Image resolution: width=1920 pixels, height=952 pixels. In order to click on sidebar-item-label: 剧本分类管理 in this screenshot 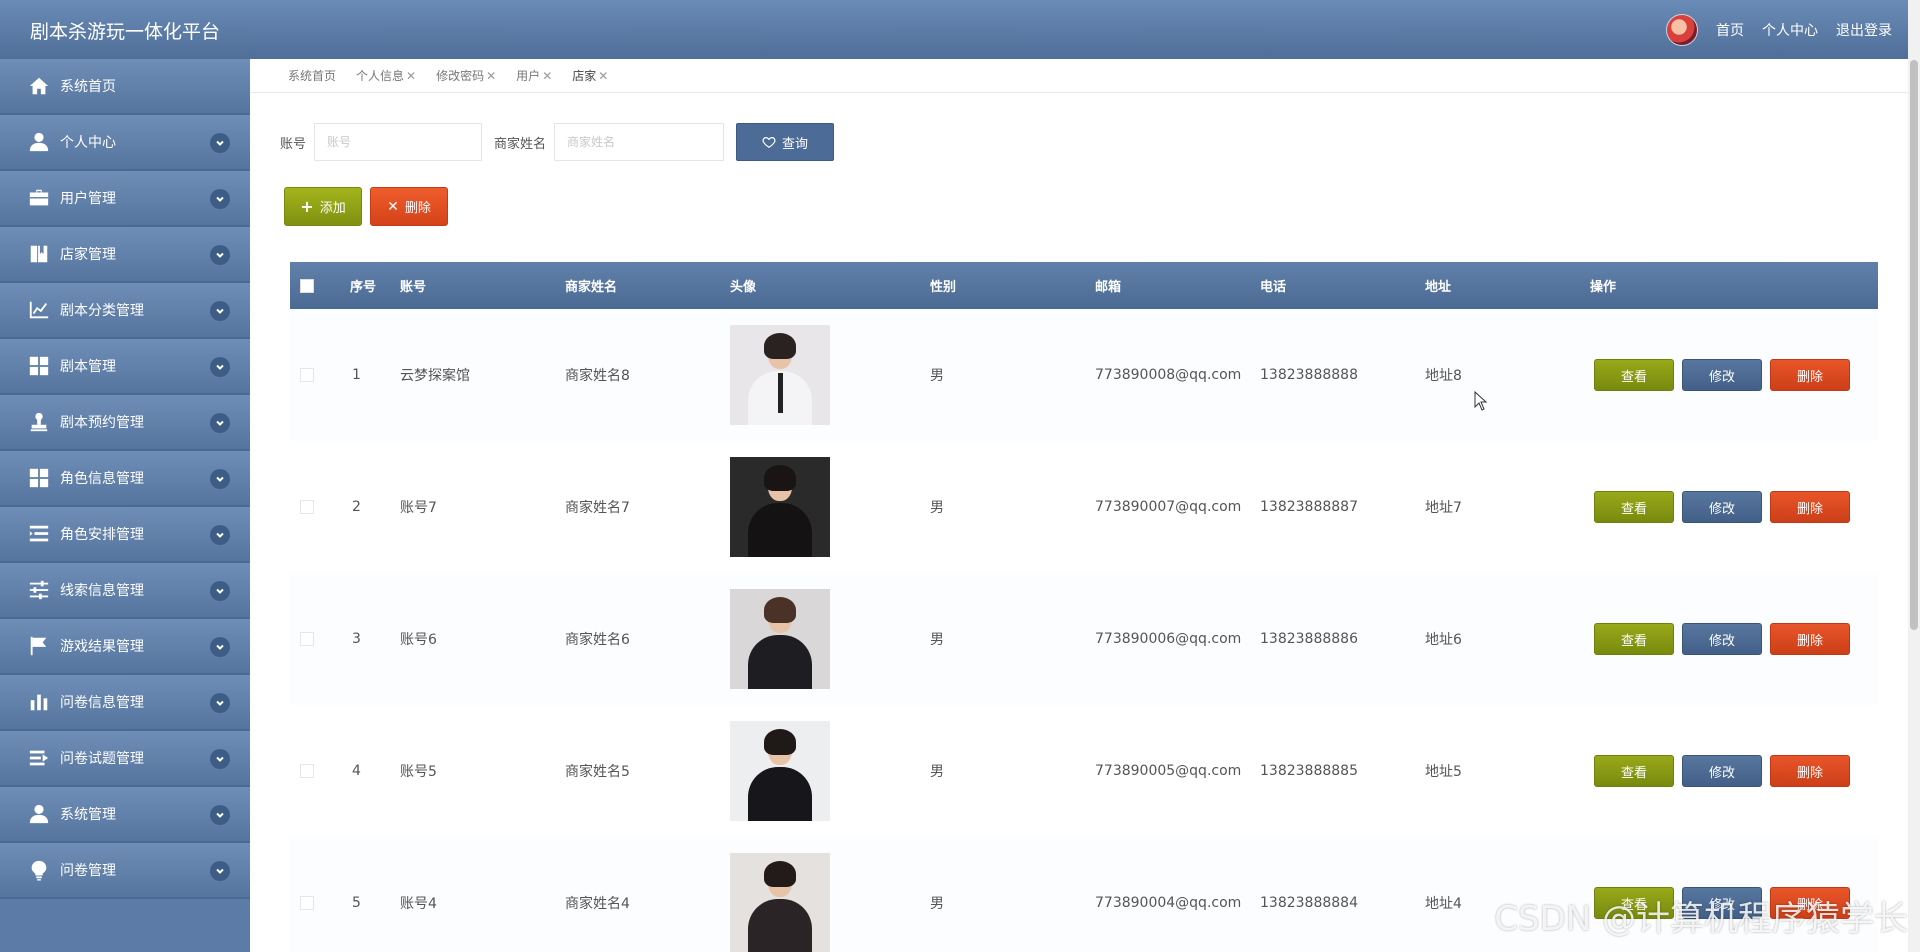, I will do `click(102, 311)`.